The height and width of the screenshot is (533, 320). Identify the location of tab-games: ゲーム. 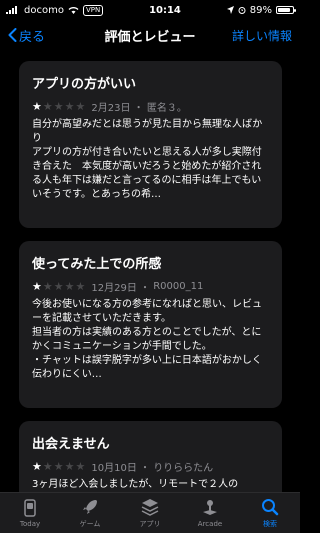
(90, 513).